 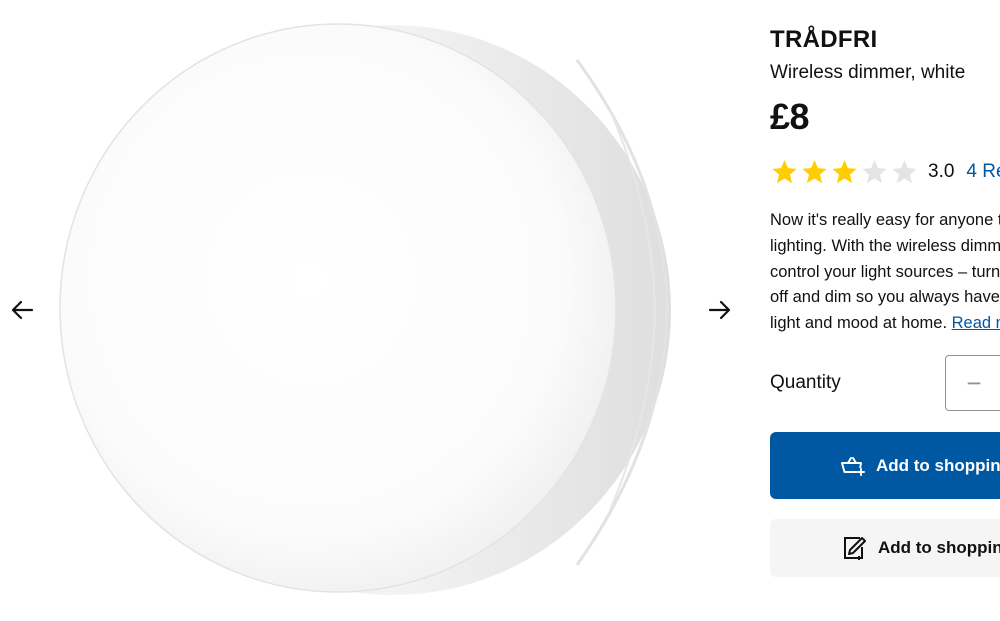 I want to click on summary-line-last: light and mood at home. Read more, so click(x=885, y=324).